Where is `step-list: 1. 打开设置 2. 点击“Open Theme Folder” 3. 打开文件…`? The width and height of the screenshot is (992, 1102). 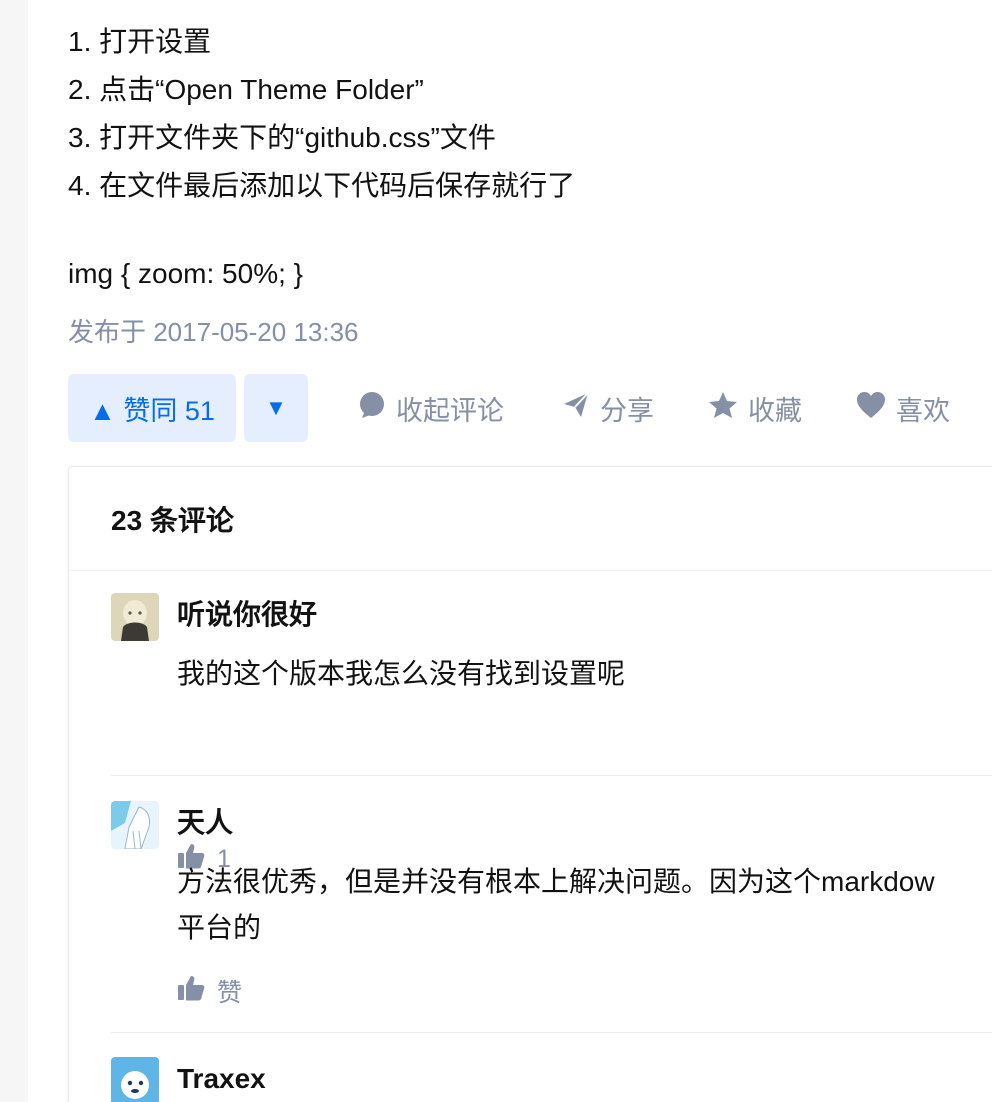 step-list: 1. 打开设置 2. 点击“Open Theme Folder” 3. 打开文件… is located at coordinates (321, 114).